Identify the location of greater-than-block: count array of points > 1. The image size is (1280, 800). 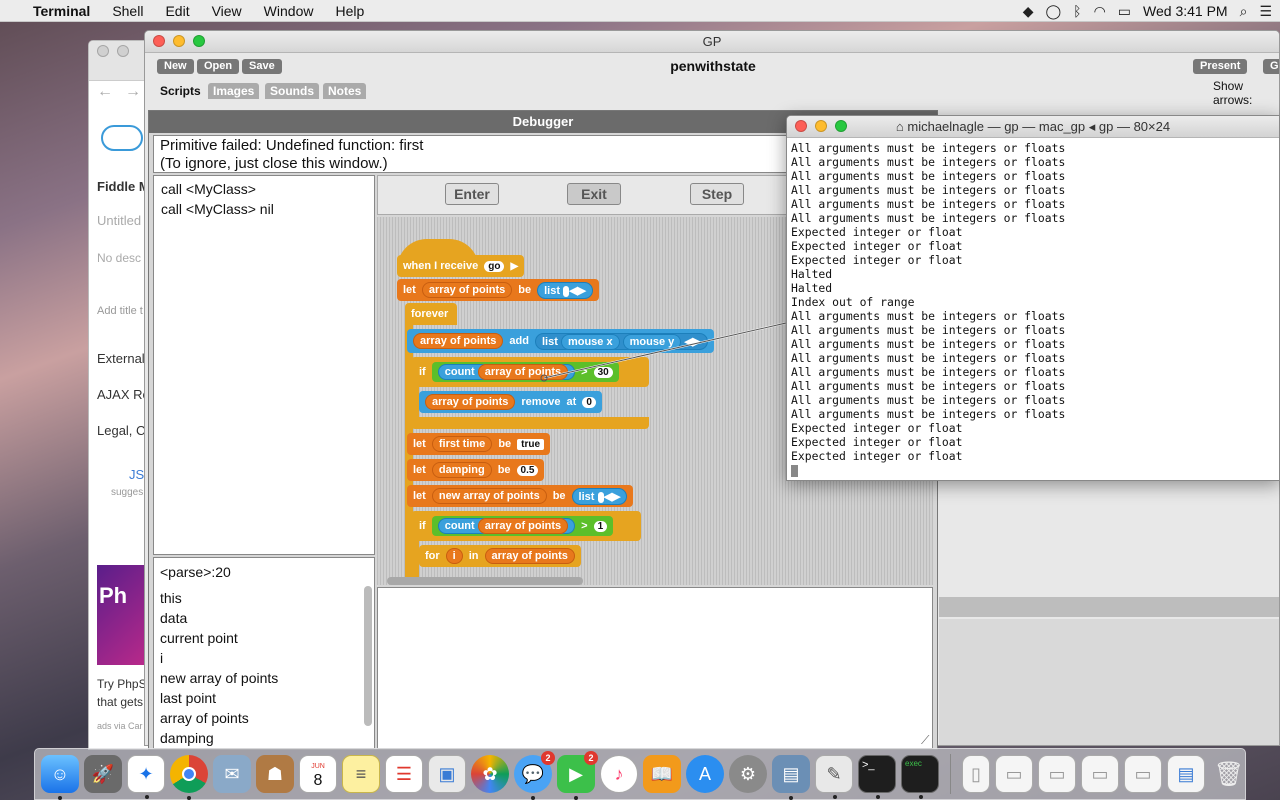
(522, 526).